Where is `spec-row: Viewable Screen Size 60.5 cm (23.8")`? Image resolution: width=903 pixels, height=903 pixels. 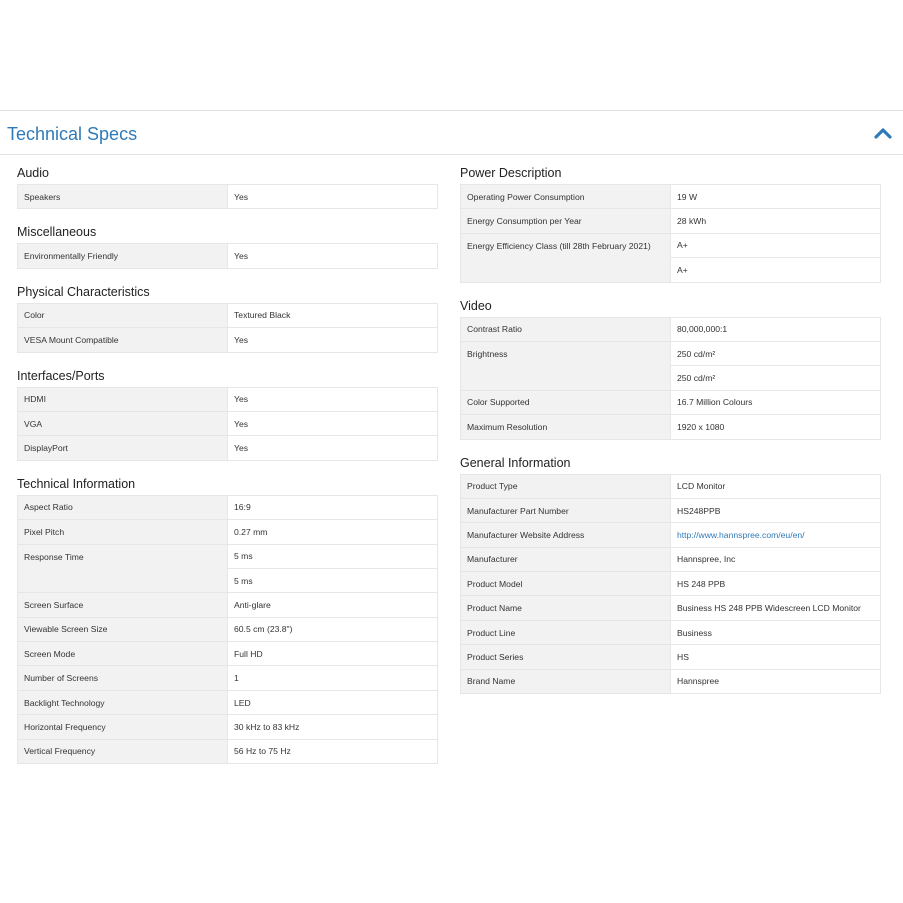 spec-row: Viewable Screen Size 60.5 cm (23.8") is located at coordinates (227, 629).